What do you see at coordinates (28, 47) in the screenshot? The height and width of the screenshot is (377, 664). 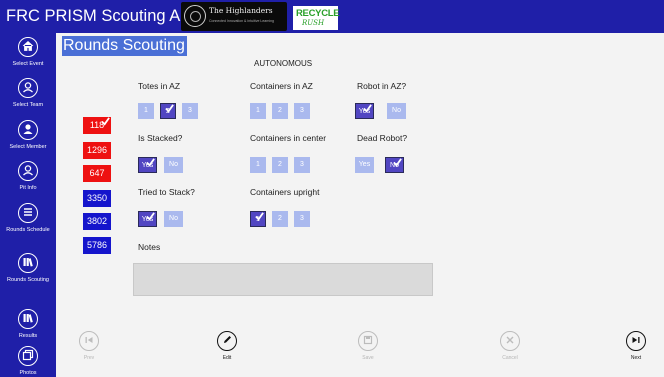 I see `home-icon` at bounding box center [28, 47].